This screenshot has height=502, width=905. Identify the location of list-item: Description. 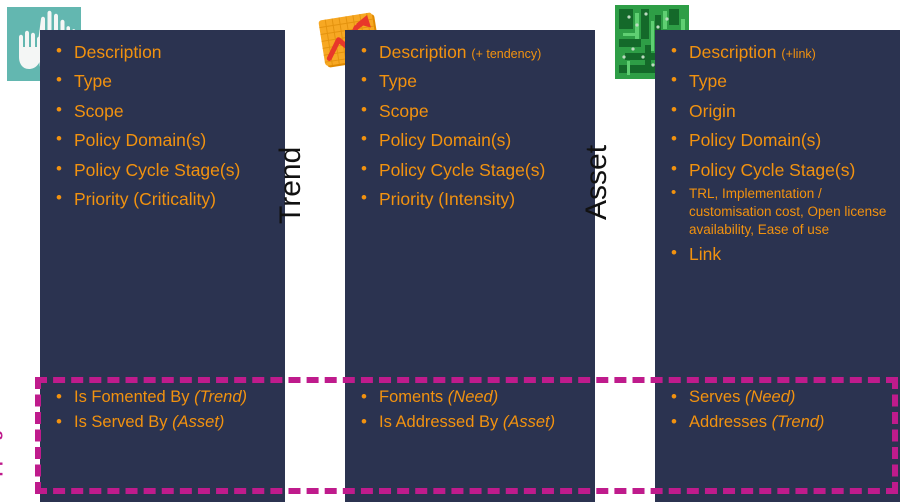
(166, 52).